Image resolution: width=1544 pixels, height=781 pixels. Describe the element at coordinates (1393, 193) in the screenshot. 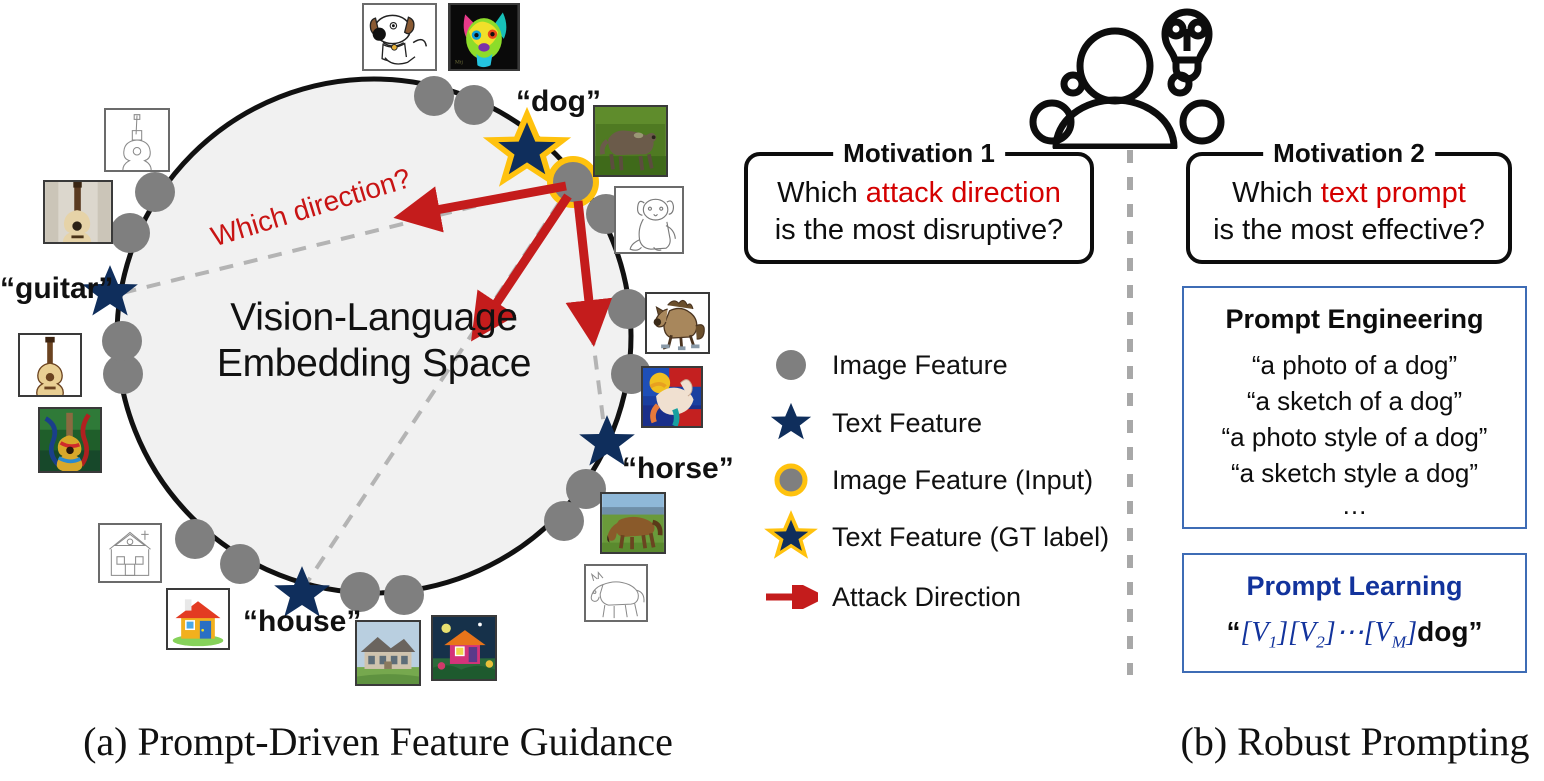

I see `motivation-2-highlight: text prompt` at that location.